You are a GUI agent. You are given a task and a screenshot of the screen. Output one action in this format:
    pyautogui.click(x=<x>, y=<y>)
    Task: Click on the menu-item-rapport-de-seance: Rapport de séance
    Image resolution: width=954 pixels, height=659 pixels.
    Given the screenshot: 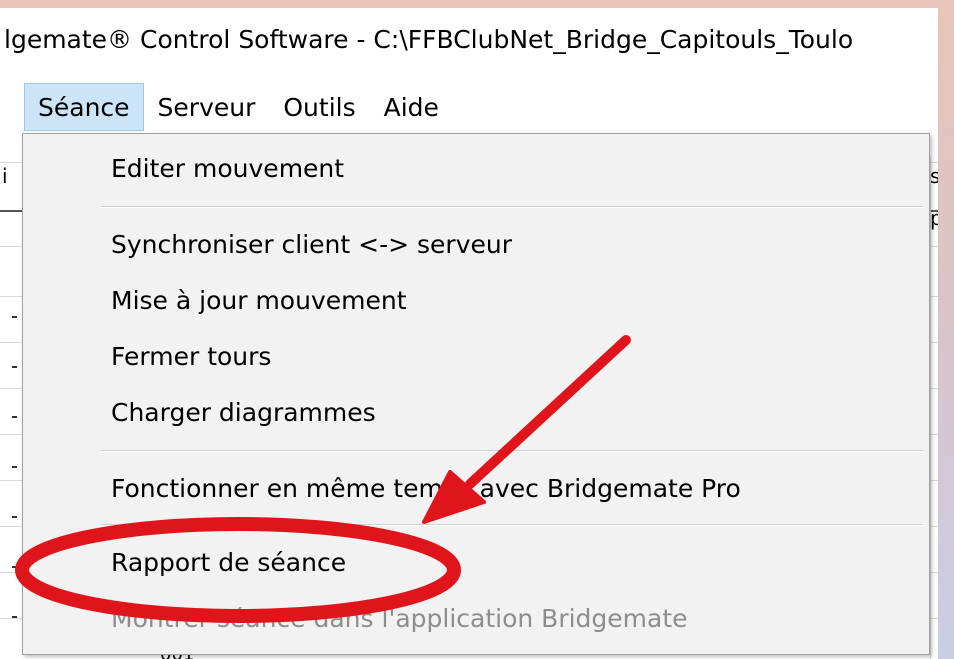 What is the action you would take?
    pyautogui.click(x=228, y=562)
    